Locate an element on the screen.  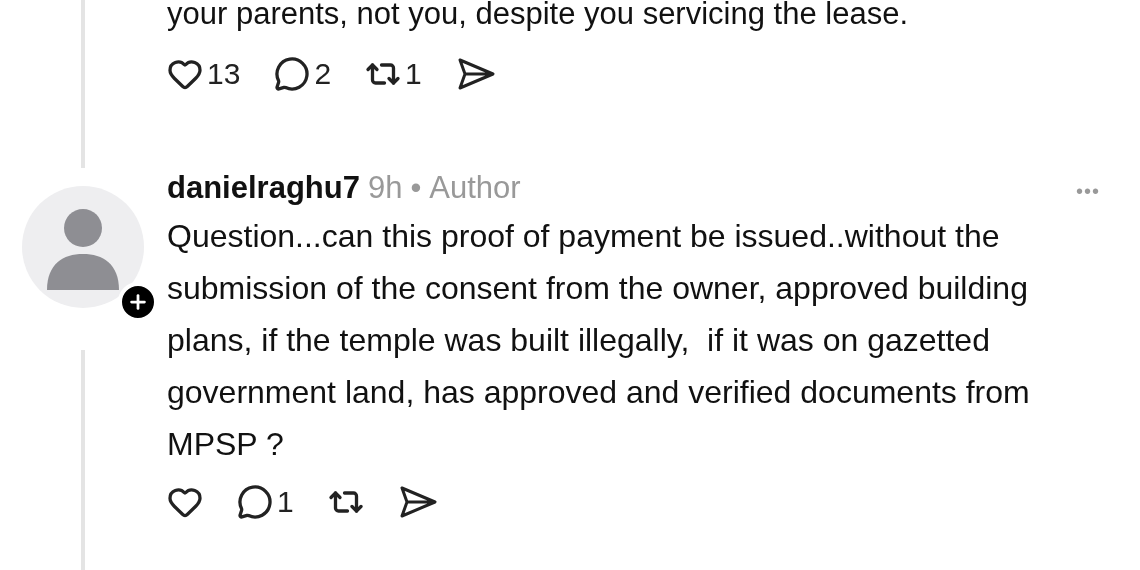
username: danielraghu7 is located at coordinates (263, 188).